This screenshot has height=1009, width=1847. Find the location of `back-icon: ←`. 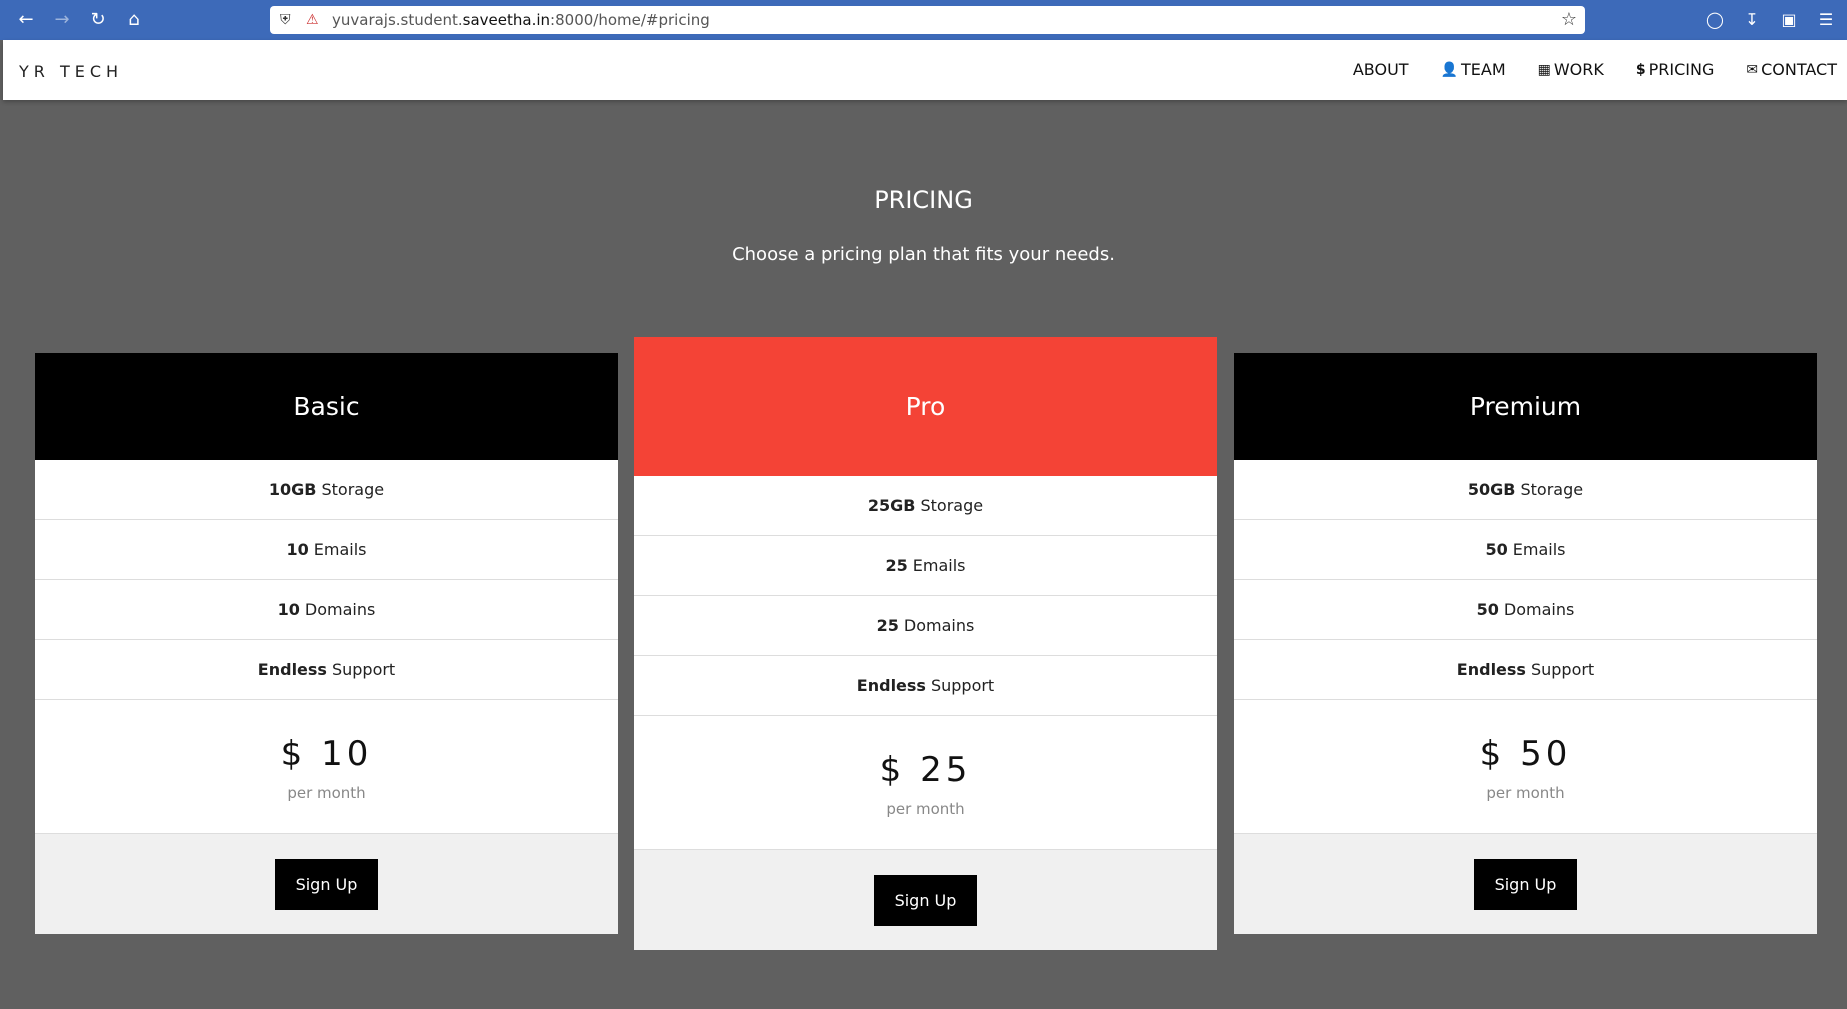

back-icon: ← is located at coordinates (26, 20).